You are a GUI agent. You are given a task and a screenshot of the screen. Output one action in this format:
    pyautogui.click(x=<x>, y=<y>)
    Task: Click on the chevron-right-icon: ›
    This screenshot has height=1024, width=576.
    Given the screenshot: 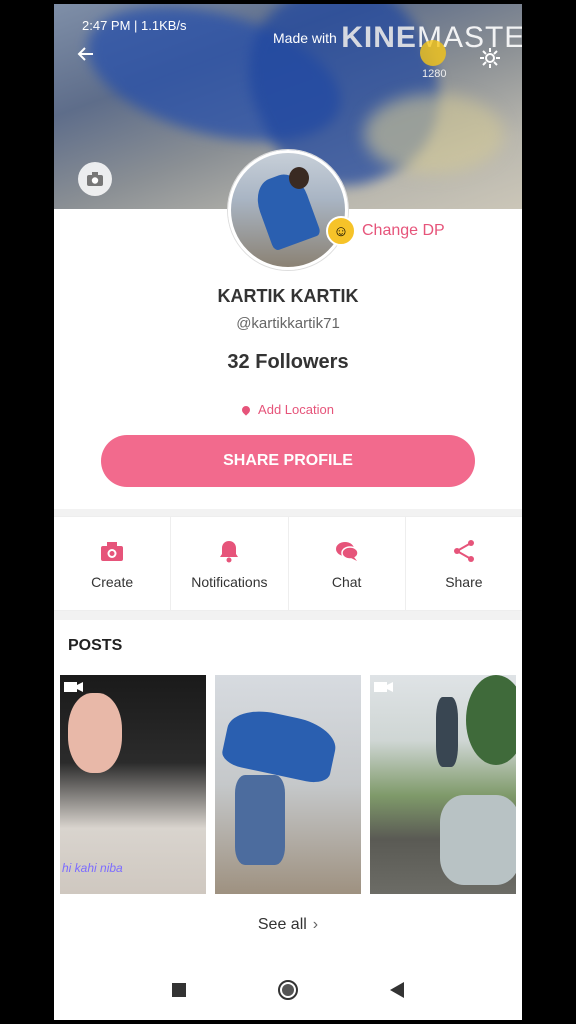 What is the action you would take?
    pyautogui.click(x=315, y=924)
    